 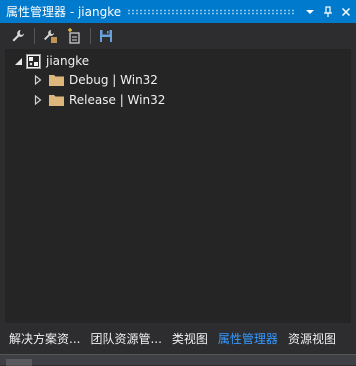 What do you see at coordinates (68, 61) in the screenshot?
I see `tree-node-label: jiangke` at bounding box center [68, 61].